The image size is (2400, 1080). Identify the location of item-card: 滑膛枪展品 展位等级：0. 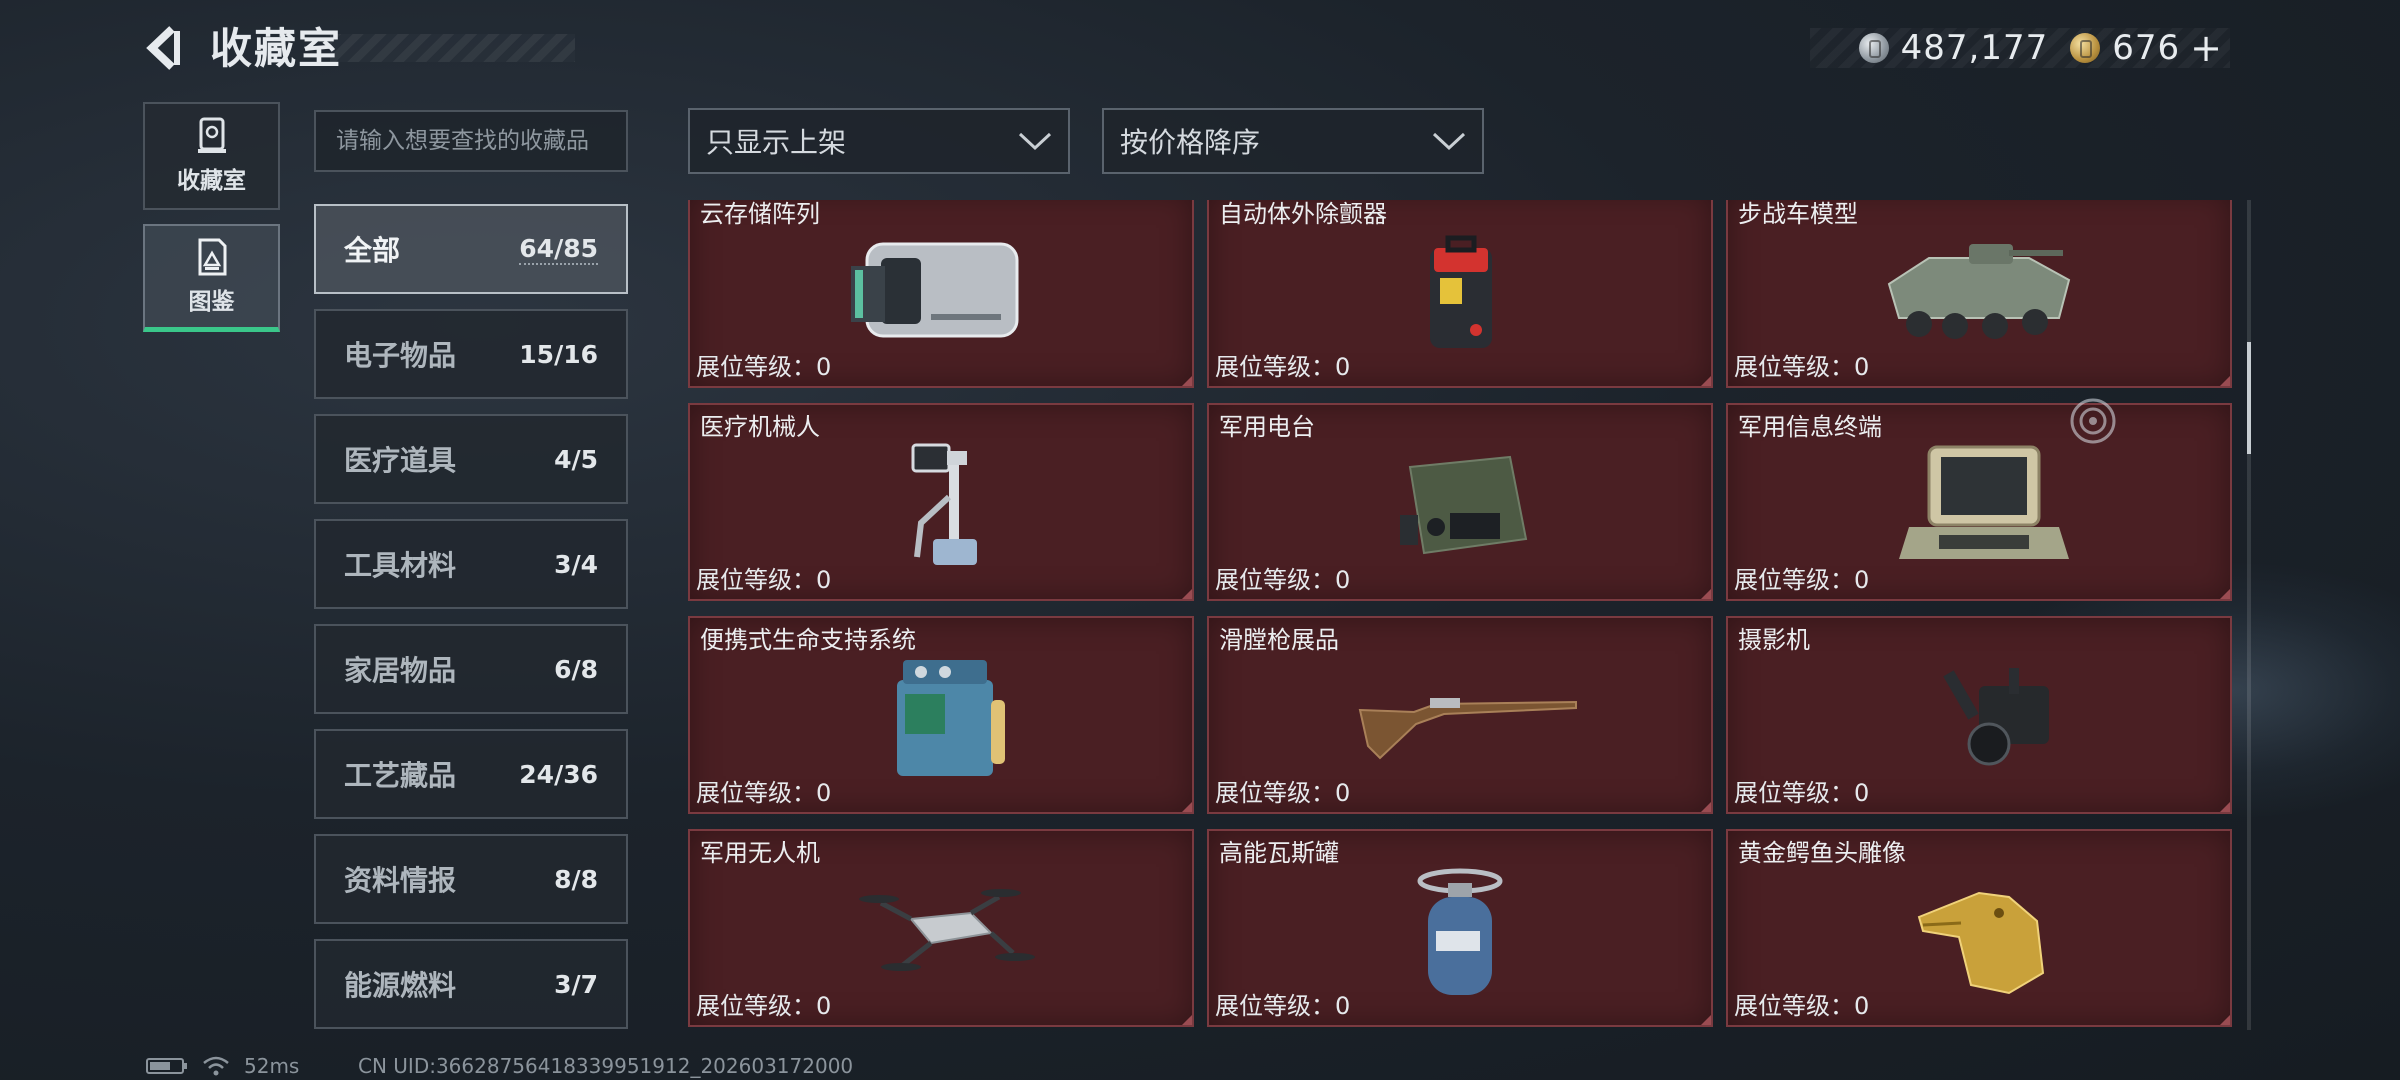
(1460, 715).